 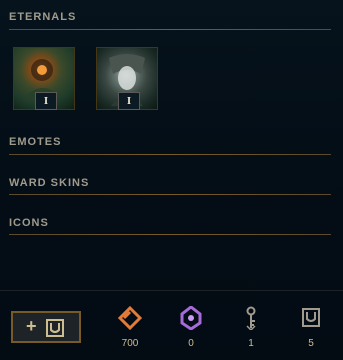 What do you see at coordinates (311, 343) in the screenshot?
I see `currency-value: 5` at bounding box center [311, 343].